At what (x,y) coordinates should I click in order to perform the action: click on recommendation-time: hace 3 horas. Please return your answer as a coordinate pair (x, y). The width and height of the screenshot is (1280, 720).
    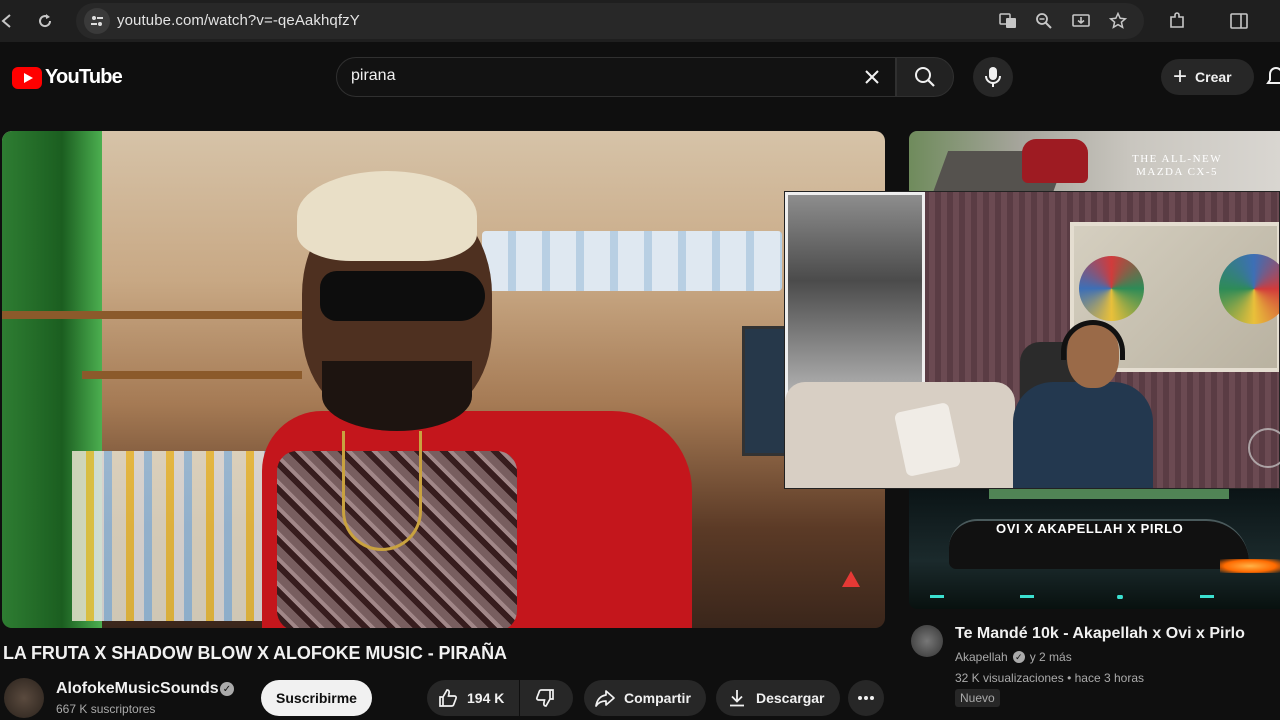
    Looking at the image, I should click on (1109, 678).